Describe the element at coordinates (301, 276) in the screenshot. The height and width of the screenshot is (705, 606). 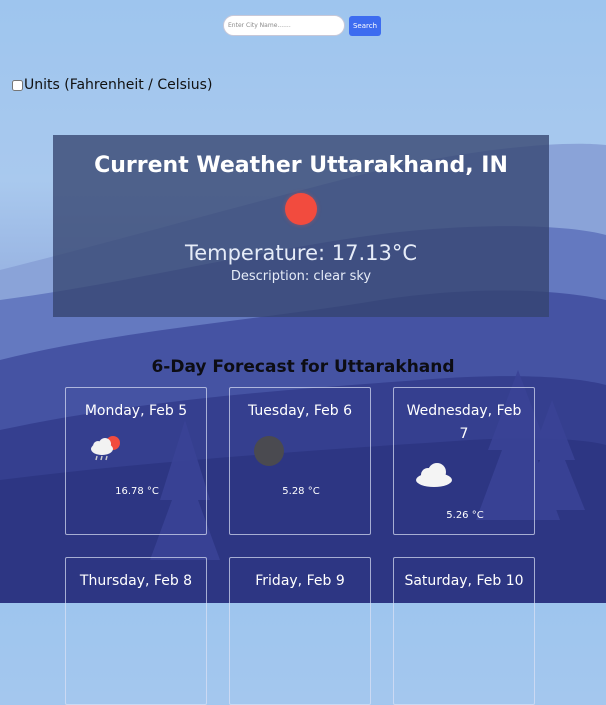
I see `current-description: Description: clear sky` at that location.